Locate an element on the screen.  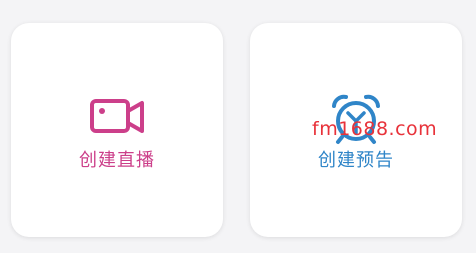
create-live-label: 创建直播 is located at coordinates (117, 160).